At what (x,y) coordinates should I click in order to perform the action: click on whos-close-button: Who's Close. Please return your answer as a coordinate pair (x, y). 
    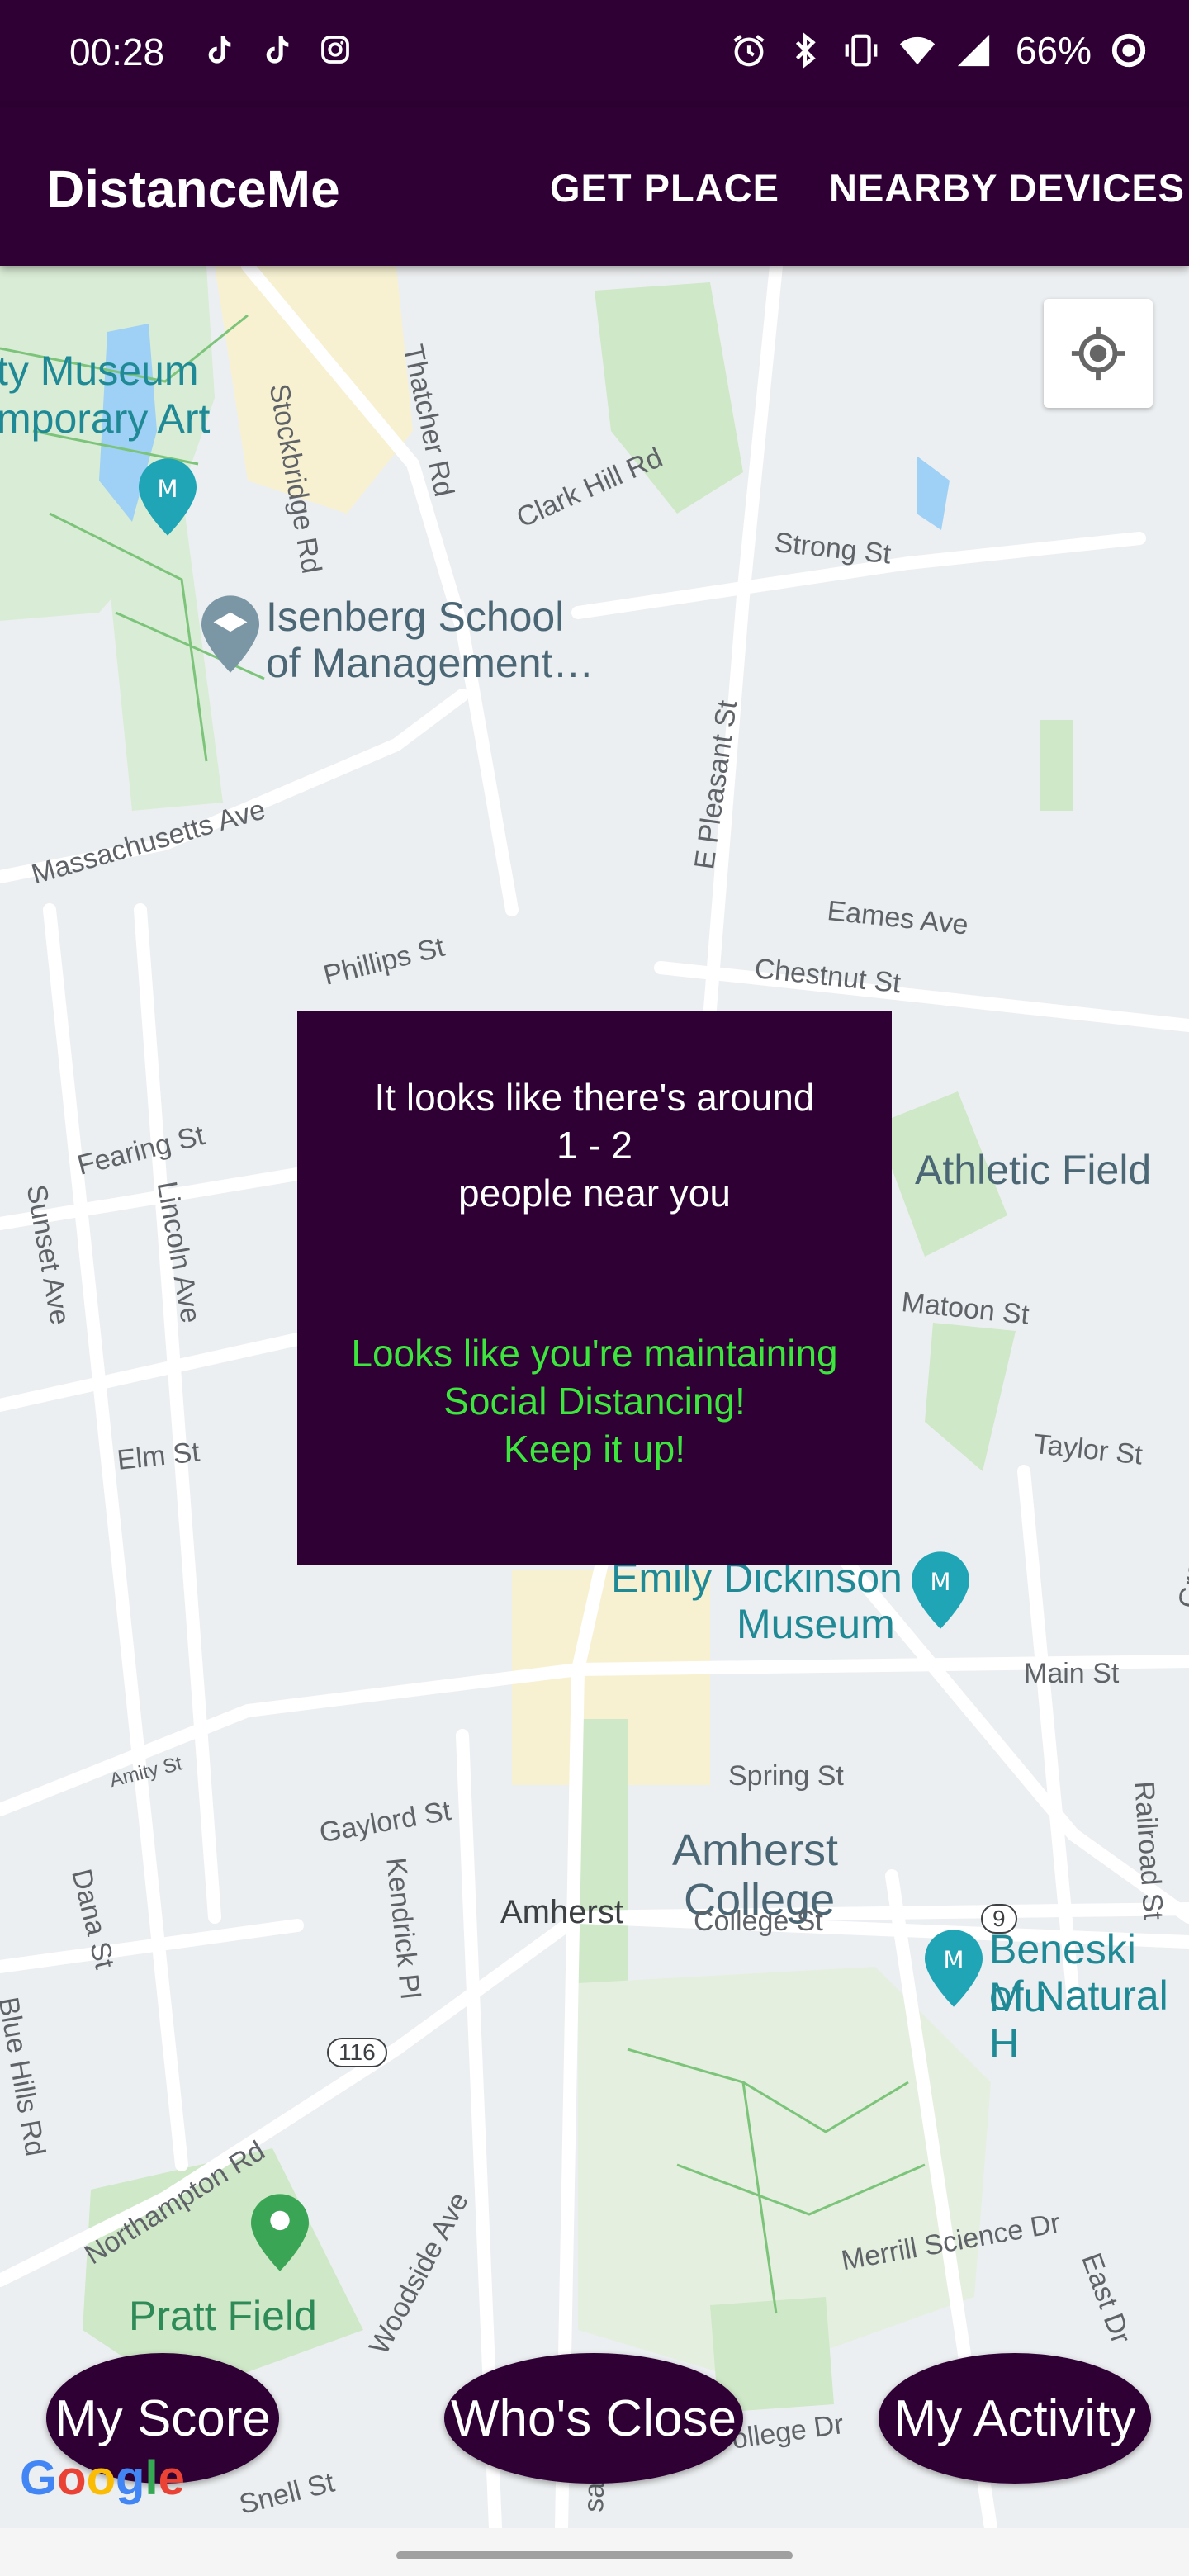
    Looking at the image, I should click on (593, 2418).